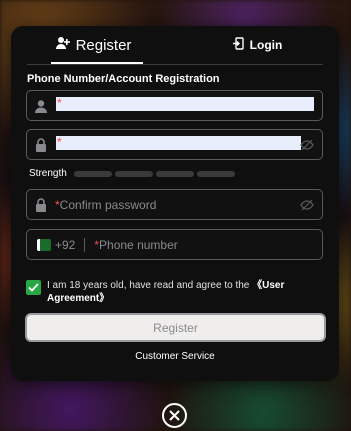  I want to click on confirm-password-placeholder: Confirm password, so click(108, 204).